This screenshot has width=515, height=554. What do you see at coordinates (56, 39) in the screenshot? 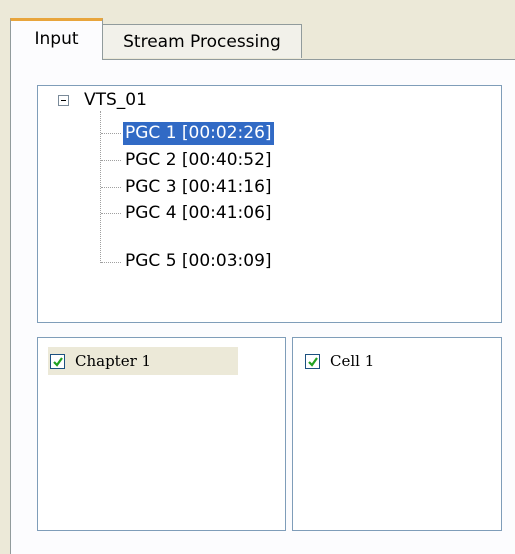
I see `tab-input: Input` at bounding box center [56, 39].